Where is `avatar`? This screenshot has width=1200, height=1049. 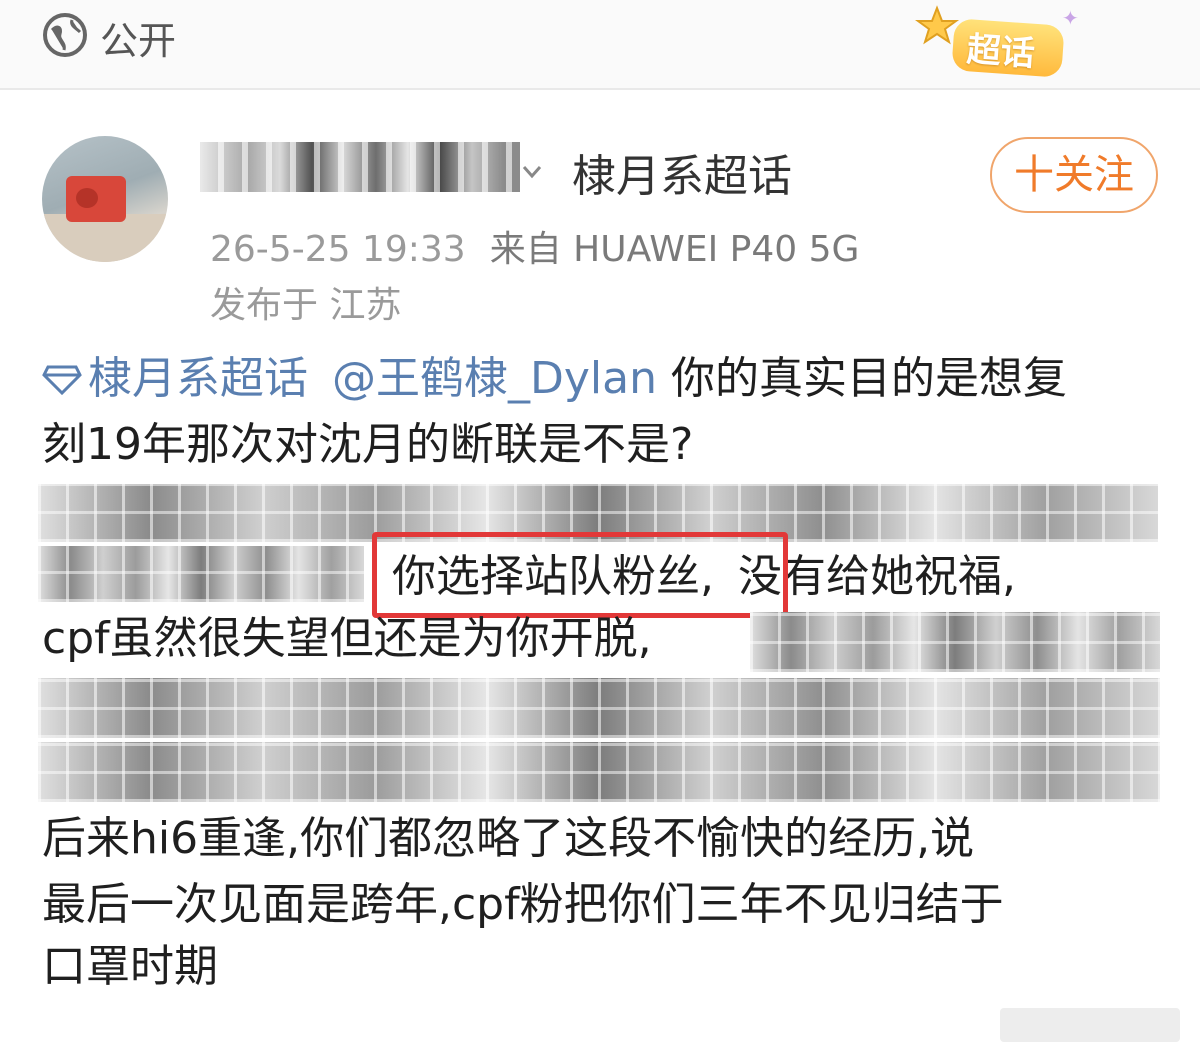
avatar is located at coordinates (105, 199).